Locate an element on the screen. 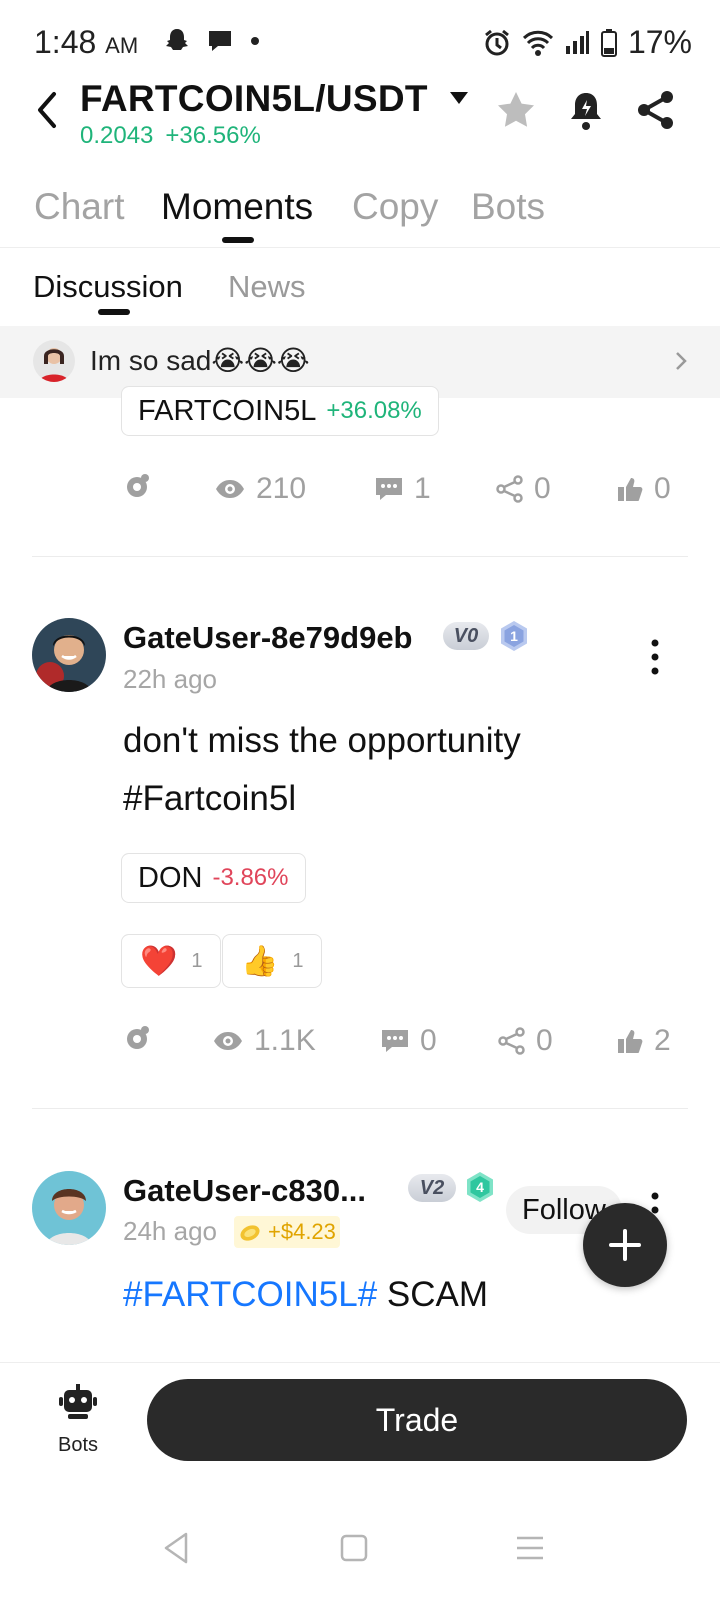 The height and width of the screenshot is (1600, 720). pair-header: FARTCOIN5L/USDT 0.2043 +36.56% is located at coordinates (360, 118).